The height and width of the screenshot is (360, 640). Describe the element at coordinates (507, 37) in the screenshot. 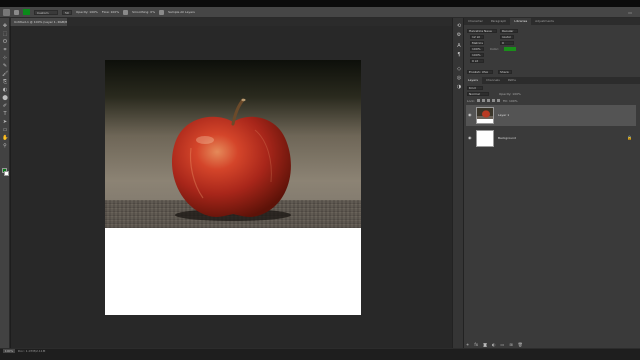

I see `leading-field: (Auto)` at that location.